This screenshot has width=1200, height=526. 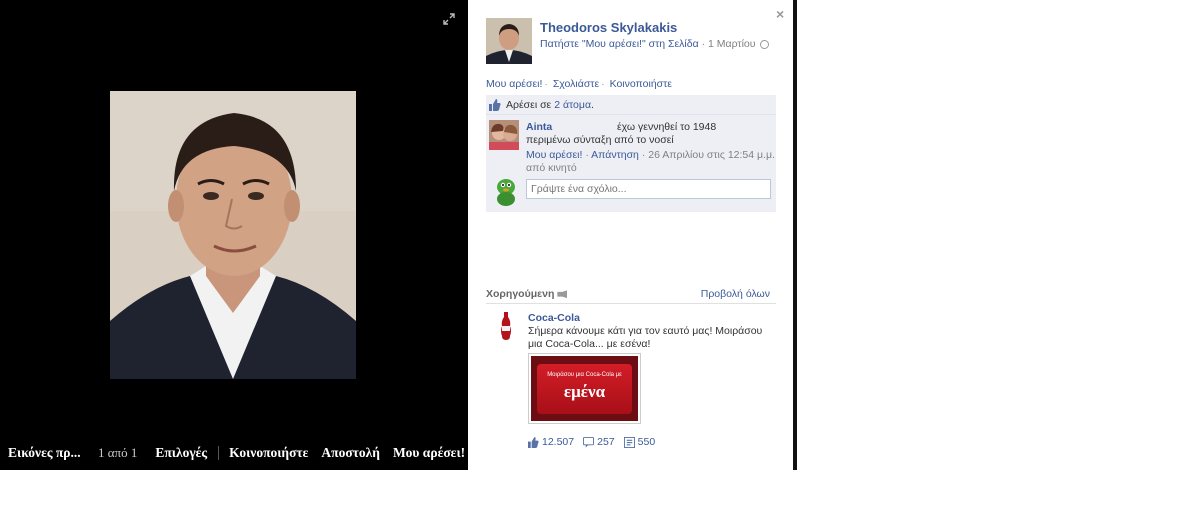 What do you see at coordinates (606, 442) in the screenshot?
I see `ad-comments-count: 257` at bounding box center [606, 442].